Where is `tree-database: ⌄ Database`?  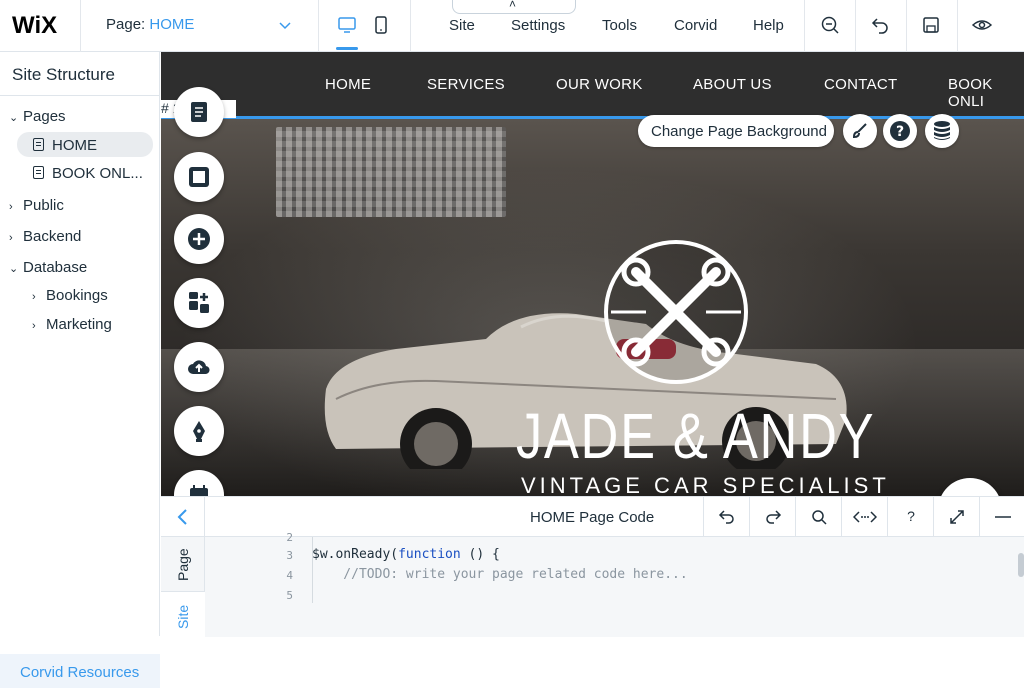
tree-database: ⌄ Database is located at coordinates (48, 267).